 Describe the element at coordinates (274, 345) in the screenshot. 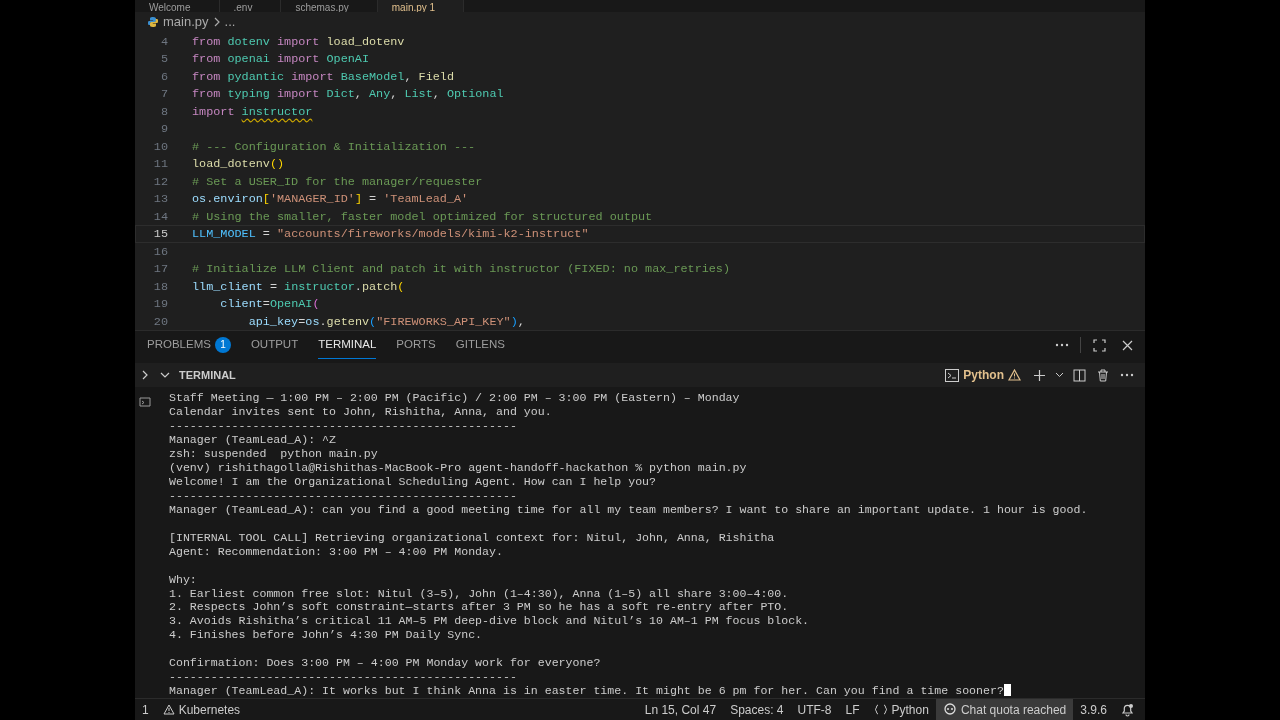

I see `panel-tab: OUTPUT` at that location.